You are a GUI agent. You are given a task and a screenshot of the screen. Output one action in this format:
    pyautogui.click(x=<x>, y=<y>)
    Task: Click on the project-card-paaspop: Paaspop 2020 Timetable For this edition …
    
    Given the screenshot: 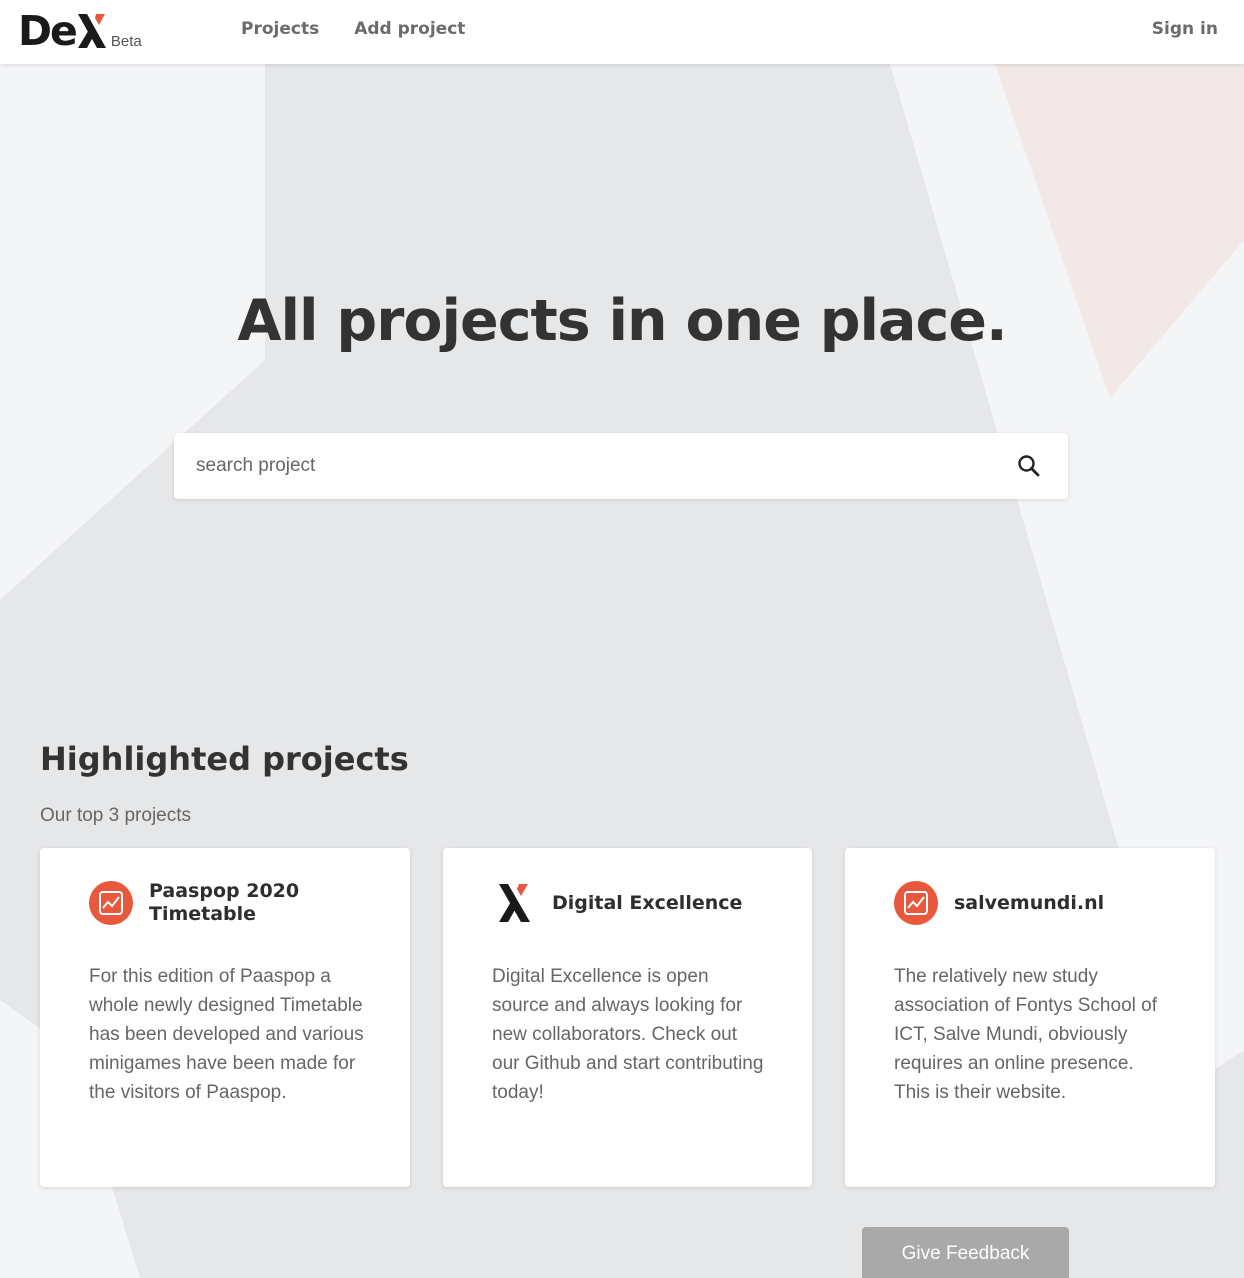 What is the action you would take?
    pyautogui.click(x=225, y=1017)
    